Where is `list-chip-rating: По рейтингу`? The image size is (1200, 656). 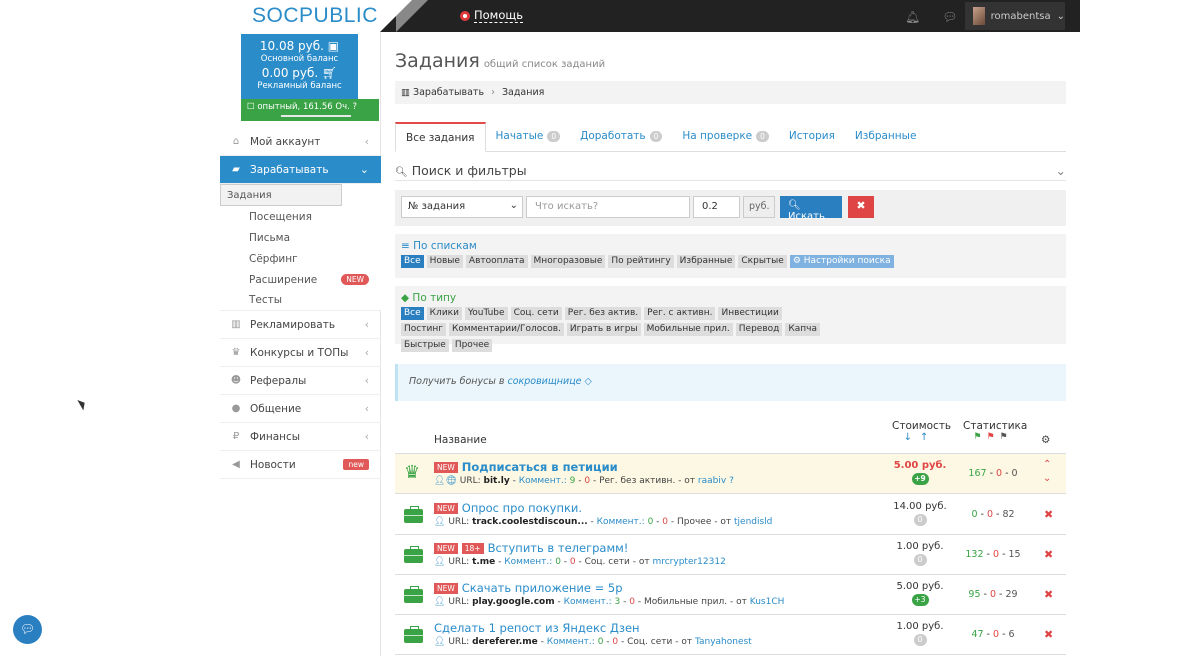 list-chip-rating: По рейтингу is located at coordinates (641, 261).